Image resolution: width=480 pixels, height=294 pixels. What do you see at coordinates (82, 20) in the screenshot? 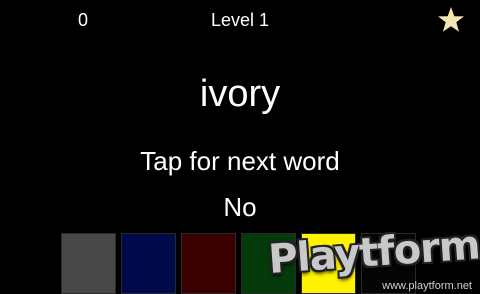
I see `score-counter: 0` at bounding box center [82, 20].